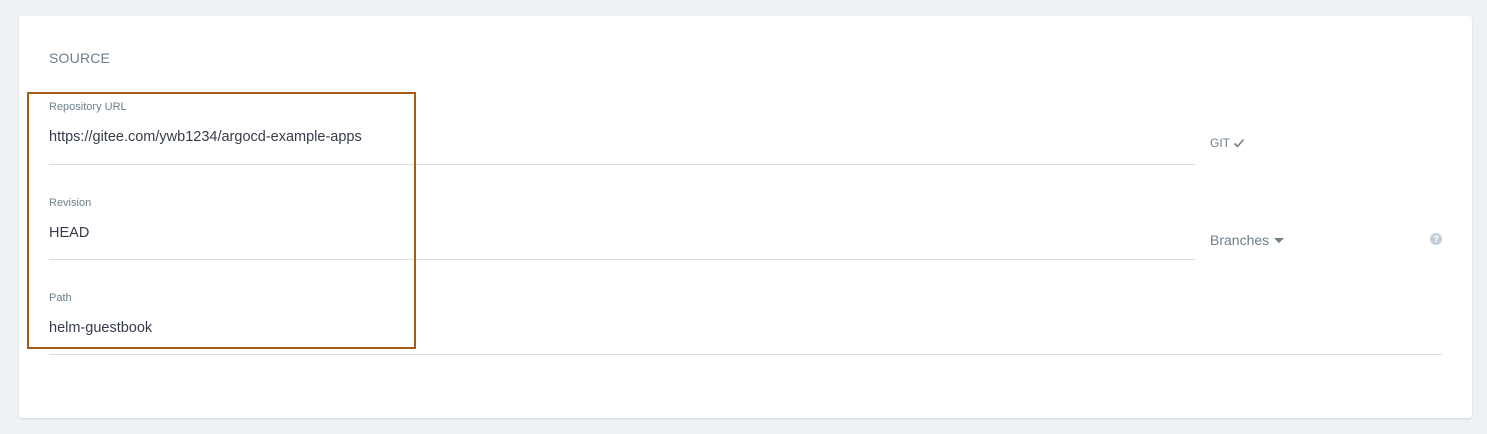  What do you see at coordinates (1436, 239) in the screenshot?
I see `question-circle-icon: ?` at bounding box center [1436, 239].